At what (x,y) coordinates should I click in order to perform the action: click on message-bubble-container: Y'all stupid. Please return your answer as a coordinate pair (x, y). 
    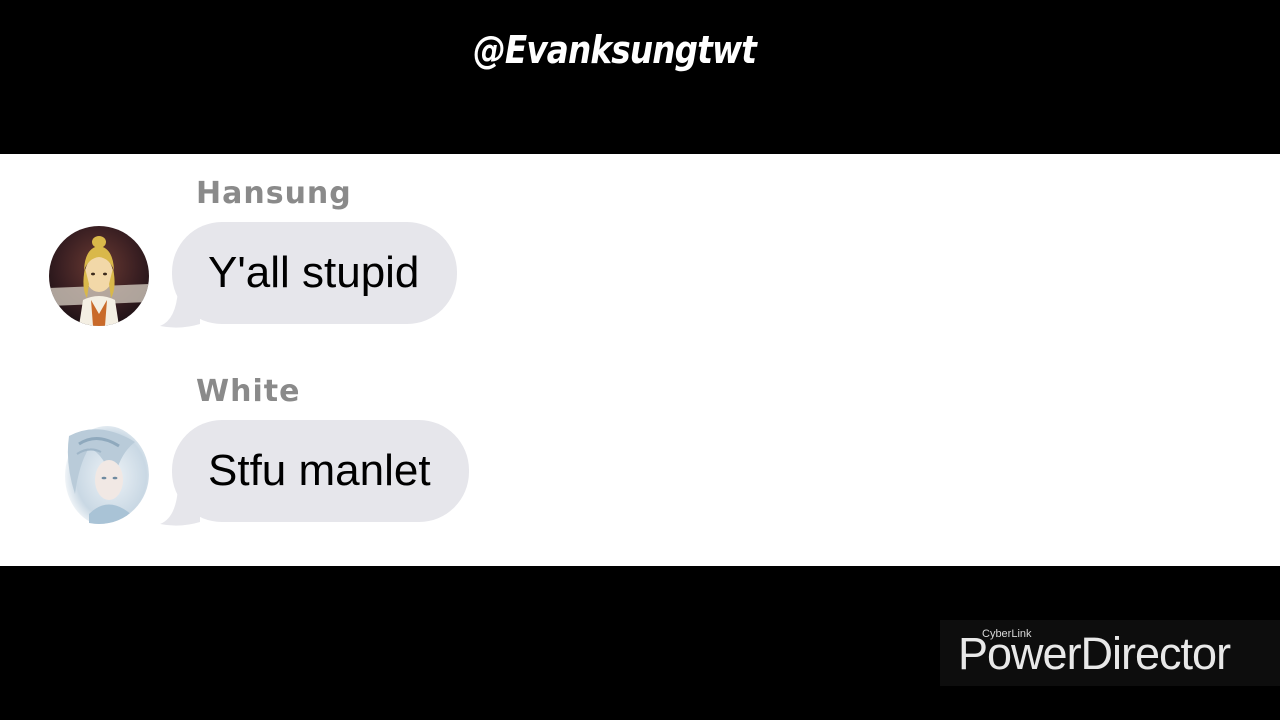
    Looking at the image, I should click on (309, 275).